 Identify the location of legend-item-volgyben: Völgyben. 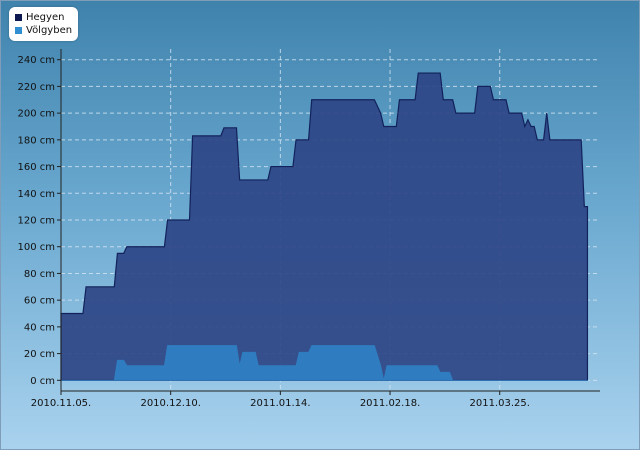
(43, 30).